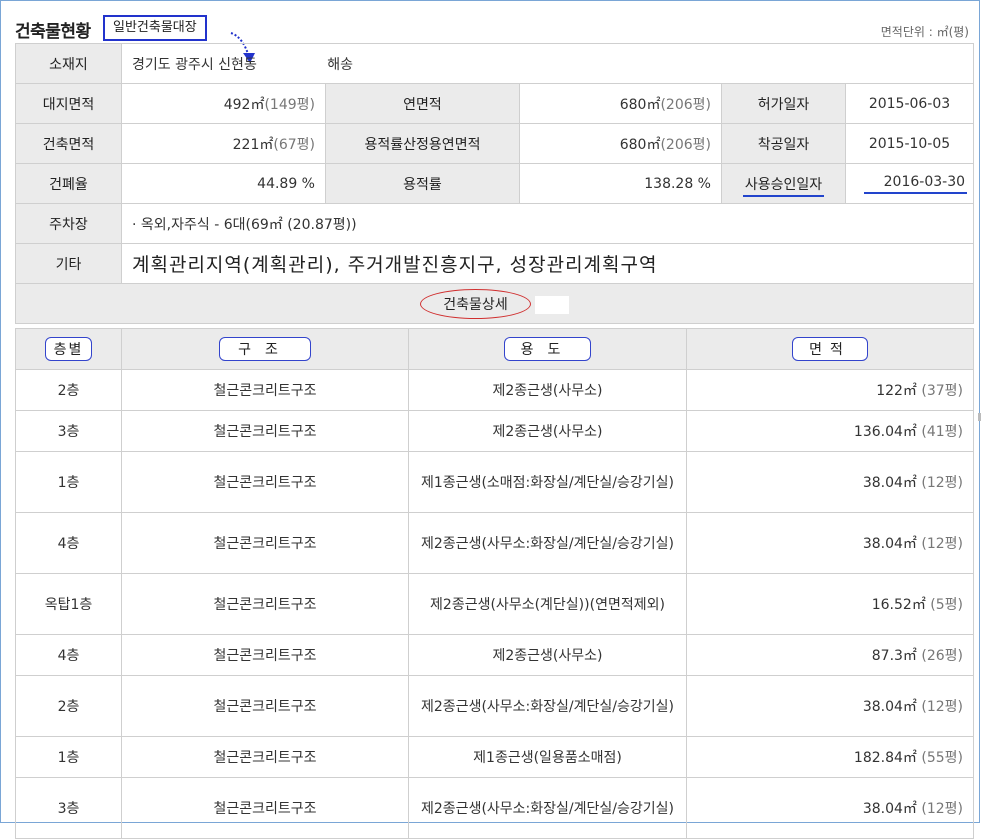 The height and width of the screenshot is (839, 982). Describe the element at coordinates (620, 183) in the screenshot. I see `far-value: 138.28 %` at that location.